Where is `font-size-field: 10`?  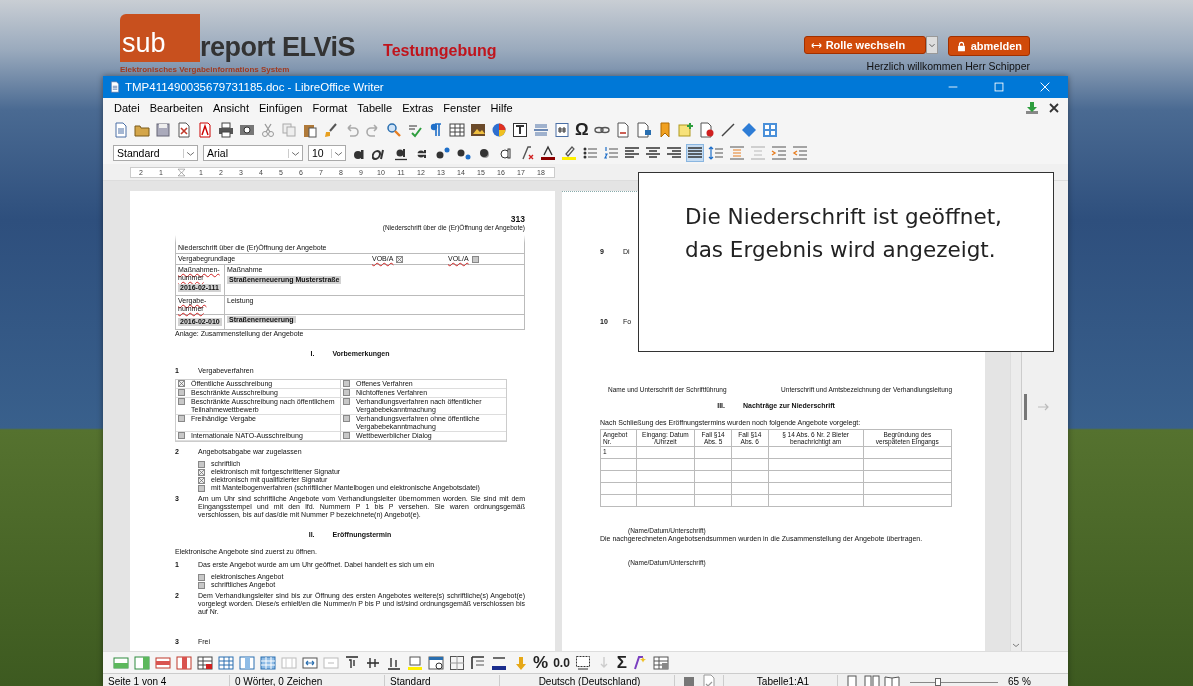 font-size-field: 10 is located at coordinates (327, 153).